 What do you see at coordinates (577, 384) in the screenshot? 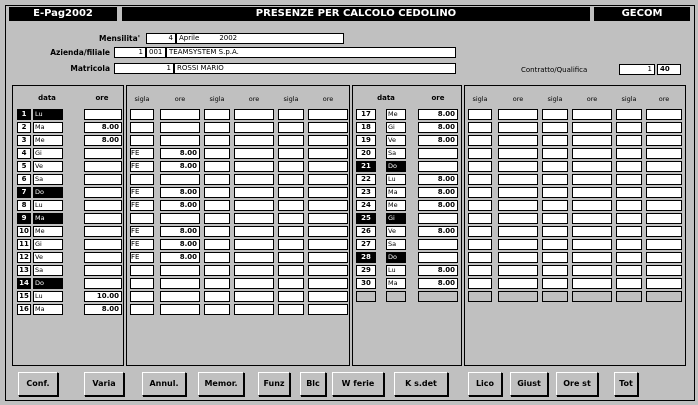
I see `orest-button: Ore st` at bounding box center [577, 384].